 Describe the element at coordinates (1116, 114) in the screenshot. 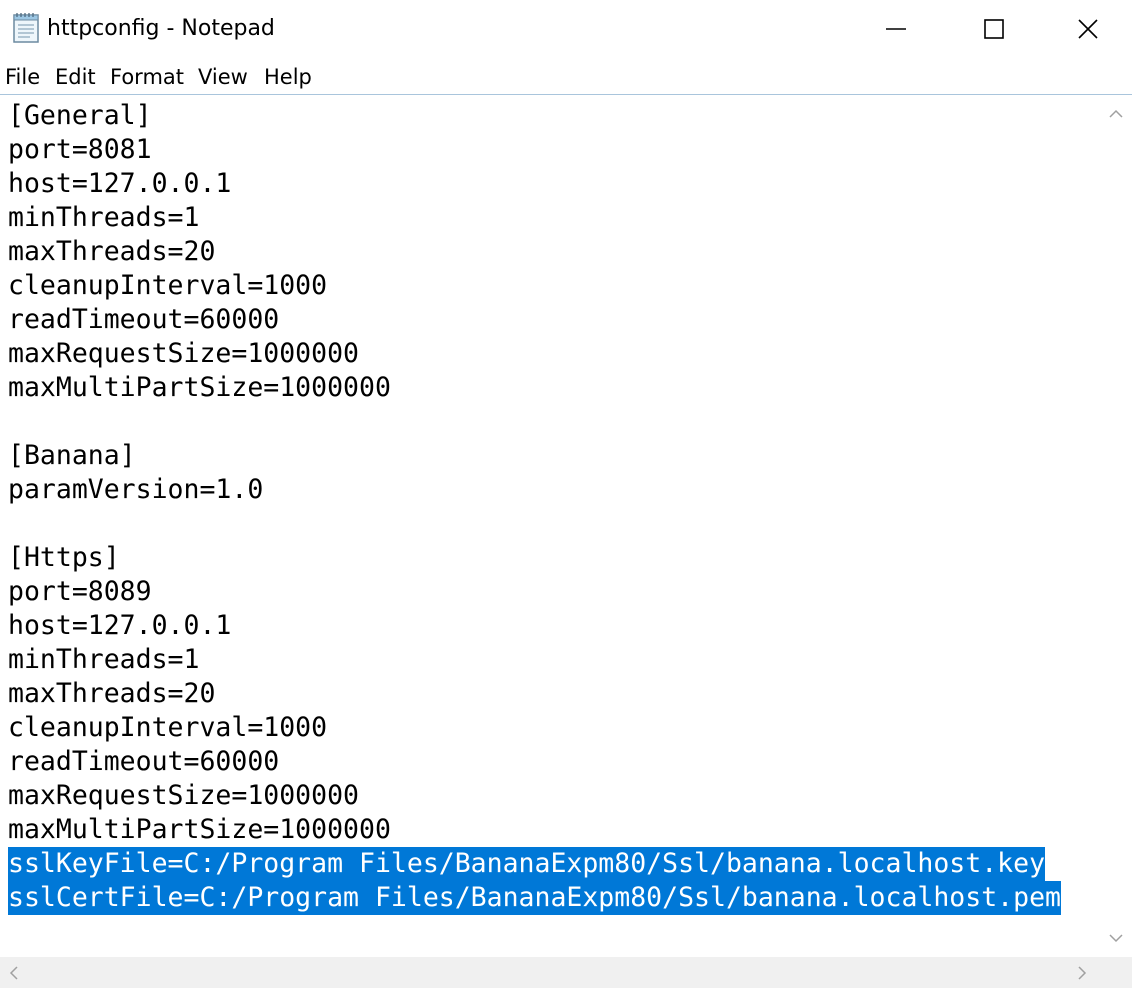

I see `scroll-up-arrow-icon` at that location.